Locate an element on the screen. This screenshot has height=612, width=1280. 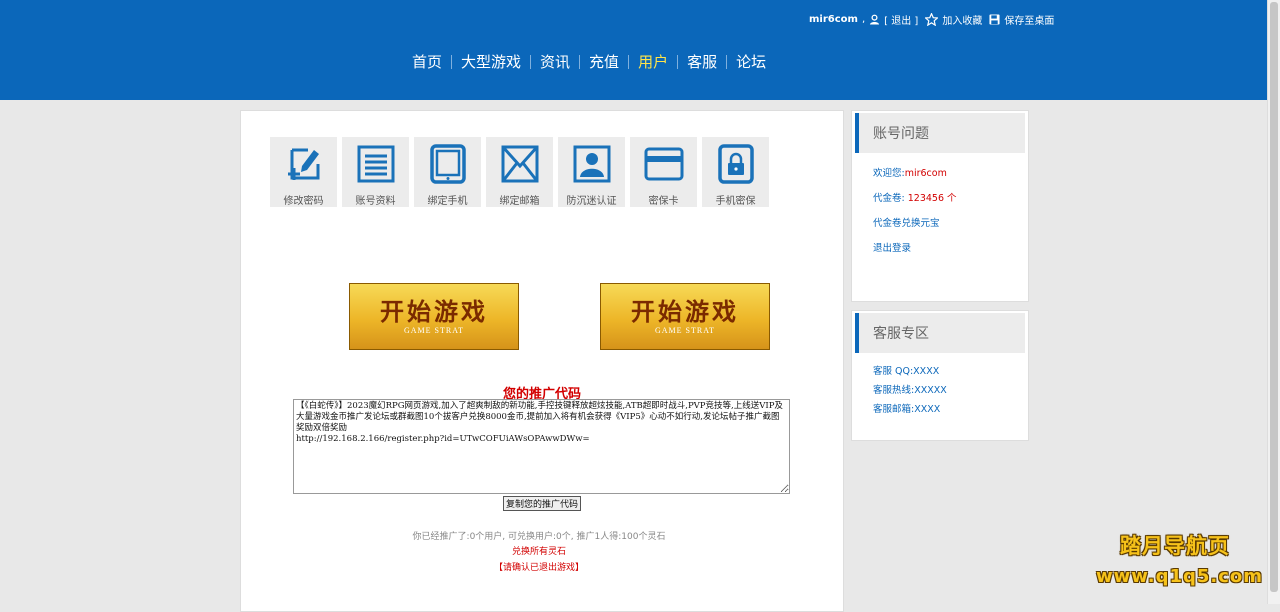
envelope-icon is located at coordinates (519, 164).